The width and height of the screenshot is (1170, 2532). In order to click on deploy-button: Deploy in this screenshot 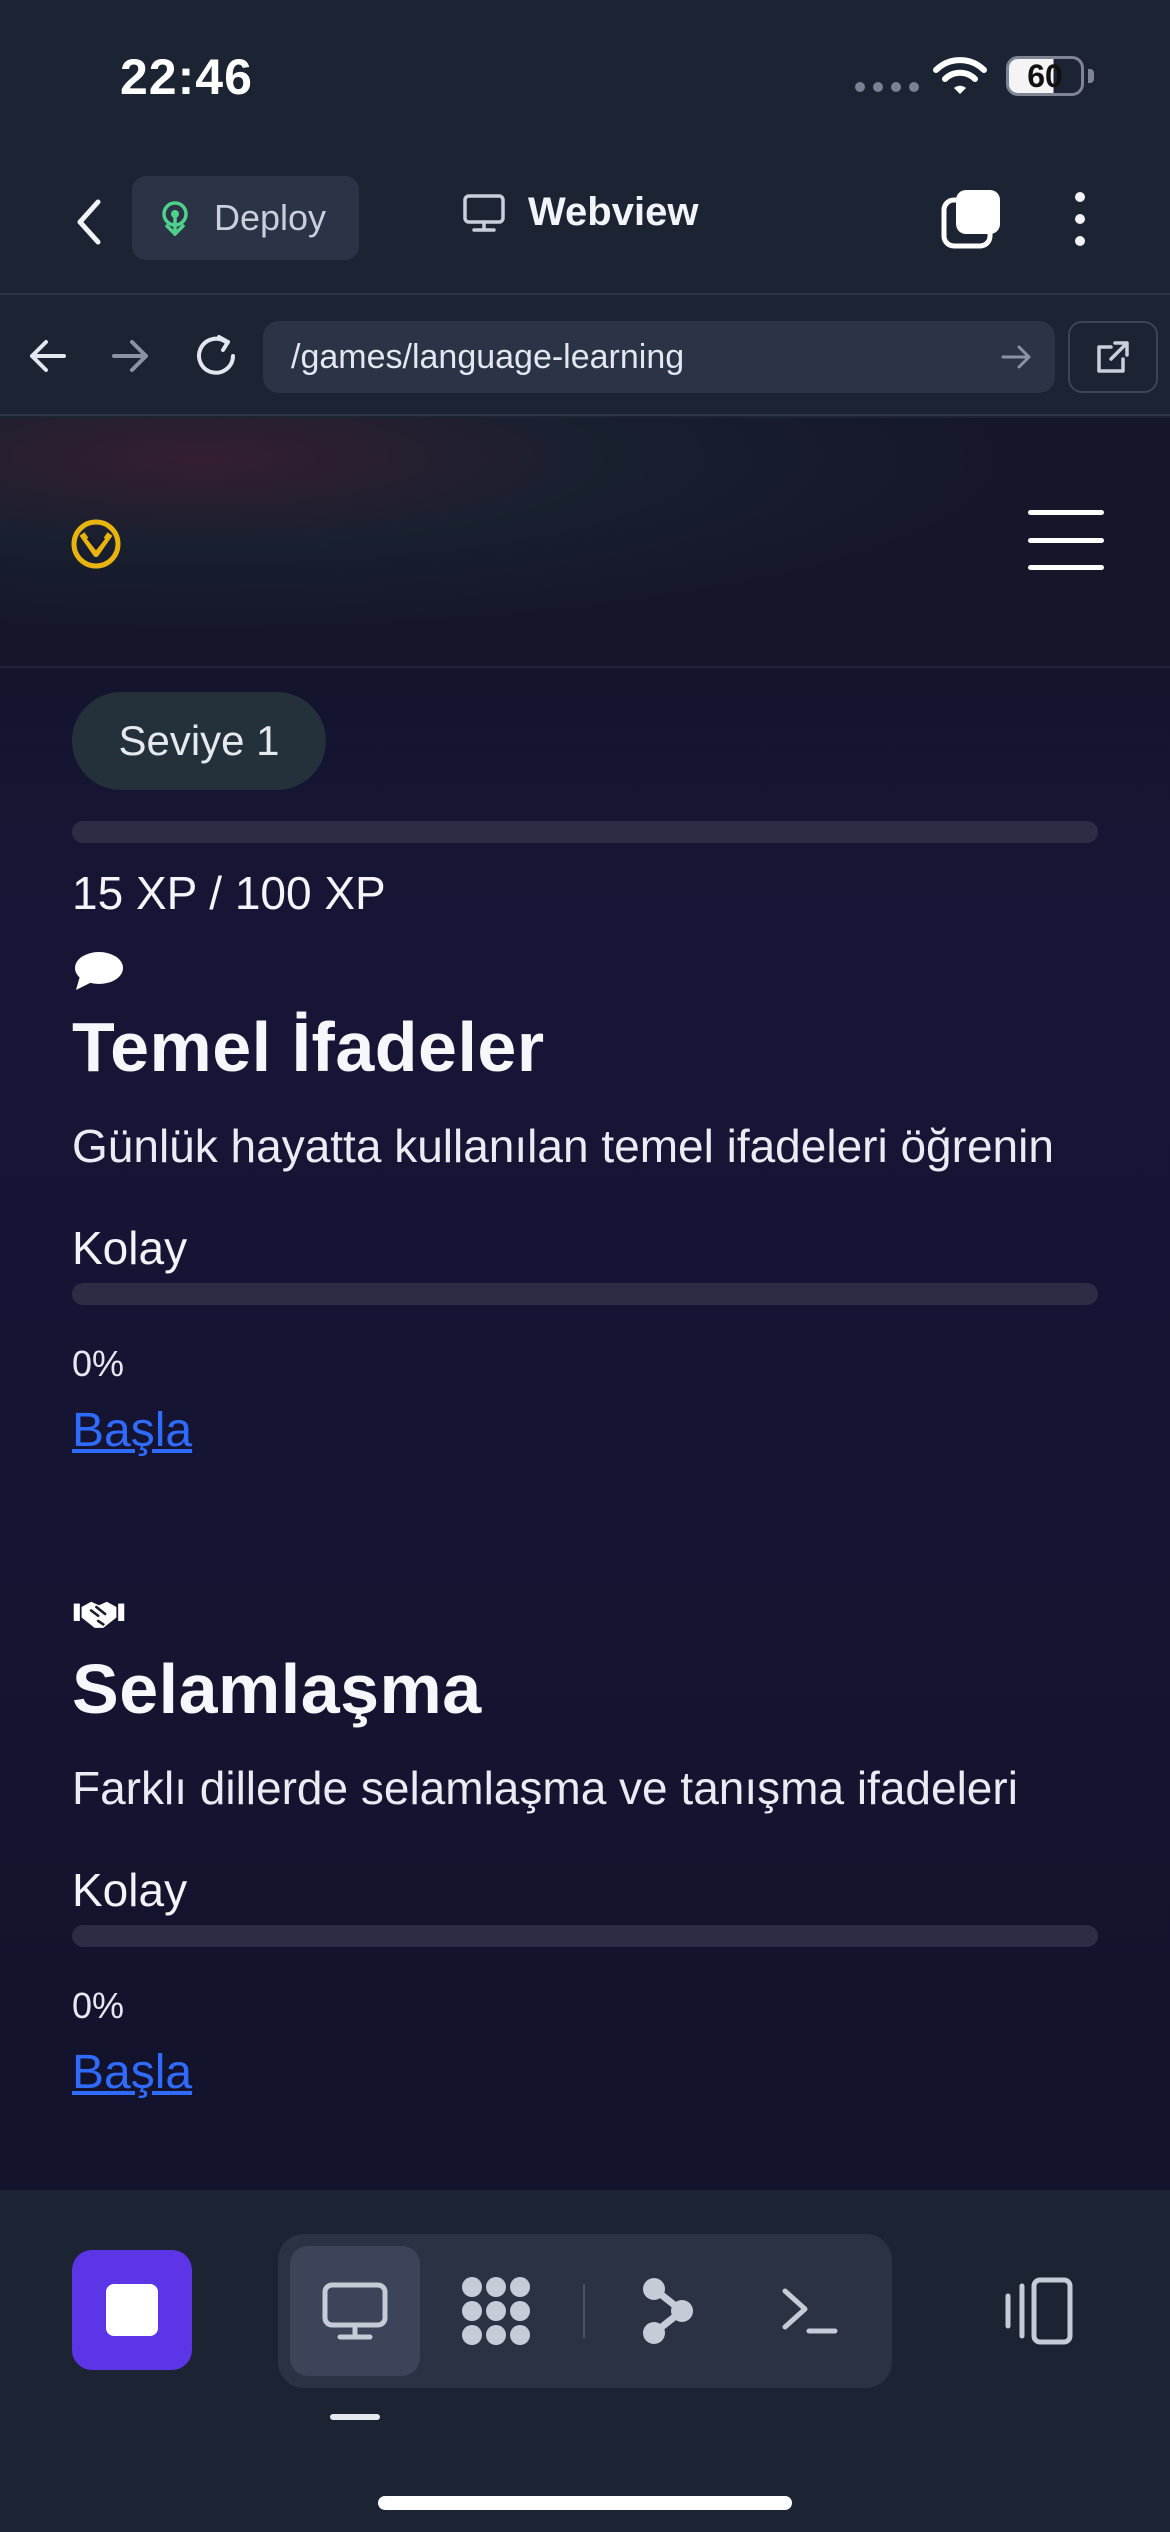, I will do `click(245, 218)`.